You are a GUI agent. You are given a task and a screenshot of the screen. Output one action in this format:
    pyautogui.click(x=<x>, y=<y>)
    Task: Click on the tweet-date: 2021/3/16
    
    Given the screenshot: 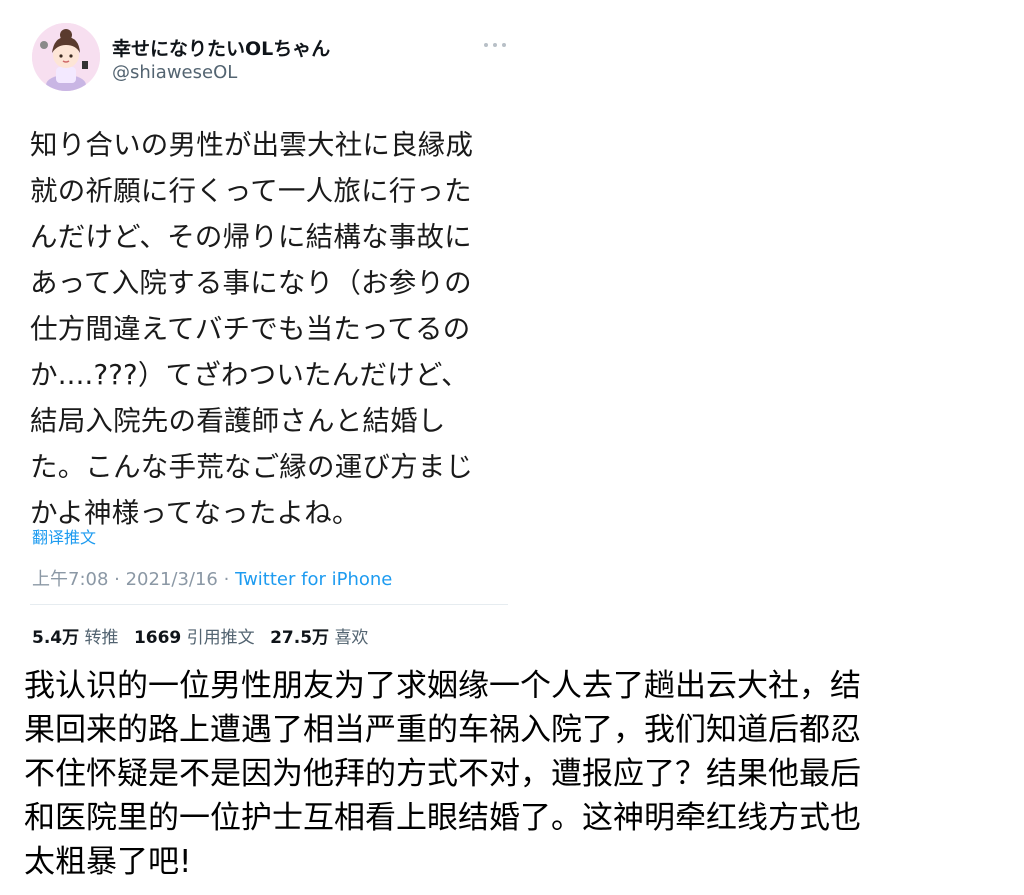 What is the action you would take?
    pyautogui.click(x=172, y=579)
    